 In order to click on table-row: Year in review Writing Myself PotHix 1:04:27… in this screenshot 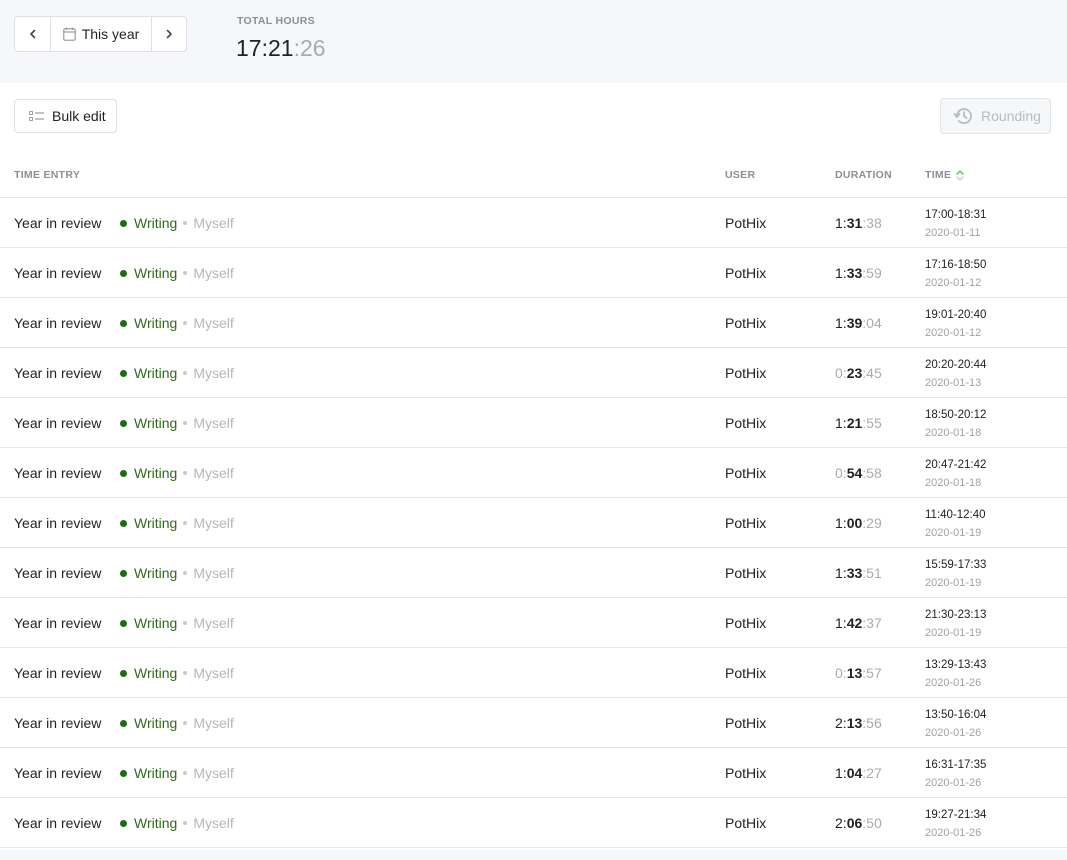, I will do `click(533, 773)`.